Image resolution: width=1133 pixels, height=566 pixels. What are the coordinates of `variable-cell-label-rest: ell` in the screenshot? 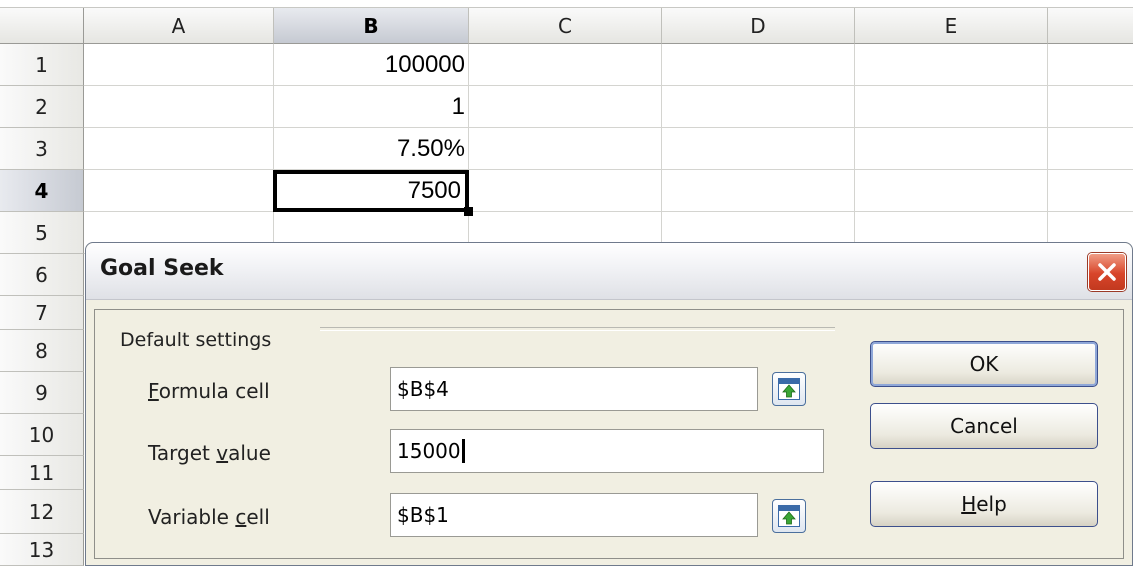 It's located at (258, 517).